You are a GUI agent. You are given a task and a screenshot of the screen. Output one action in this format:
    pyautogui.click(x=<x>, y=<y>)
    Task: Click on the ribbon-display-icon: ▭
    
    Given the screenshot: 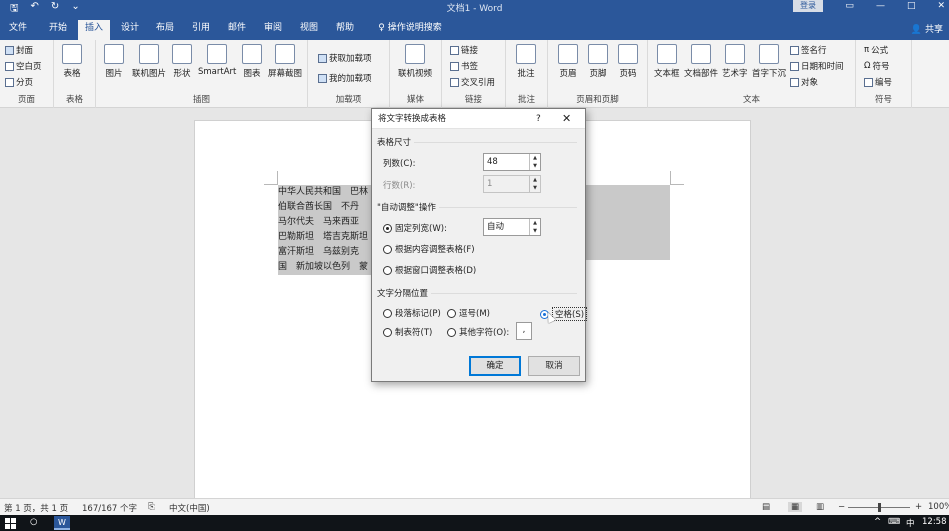 What is the action you would take?
    pyautogui.click(x=849, y=6)
    